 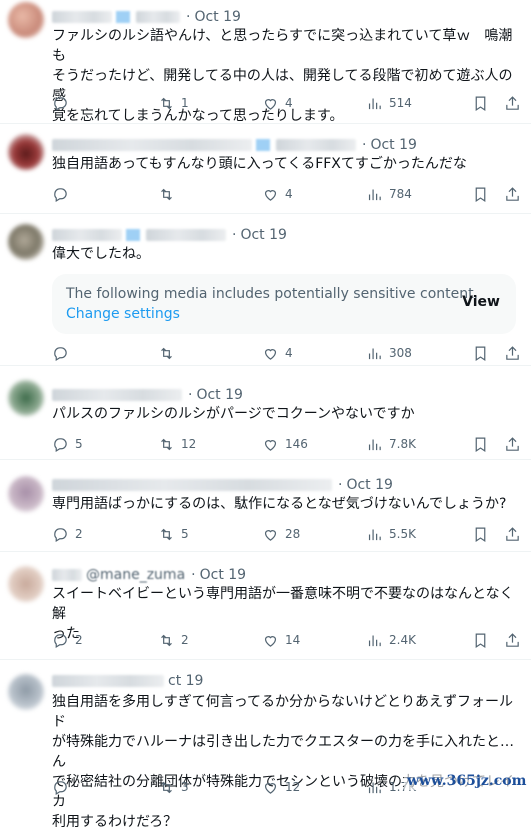 I want to click on tweet-text: パルスのファルシのルシがパージでコクーンやないですか, so click(x=233, y=414).